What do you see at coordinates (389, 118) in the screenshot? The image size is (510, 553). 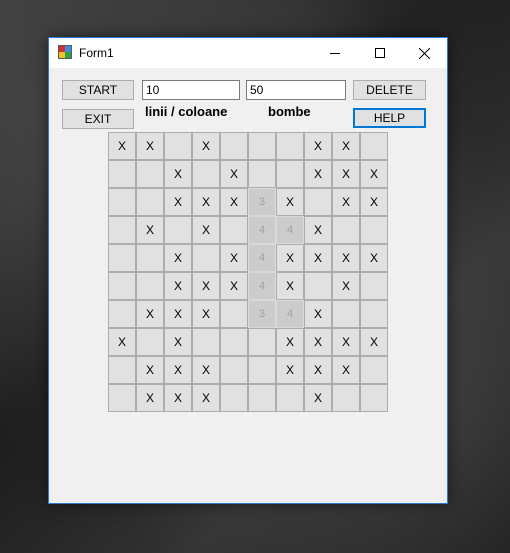 I see `help-button: HELP` at bounding box center [389, 118].